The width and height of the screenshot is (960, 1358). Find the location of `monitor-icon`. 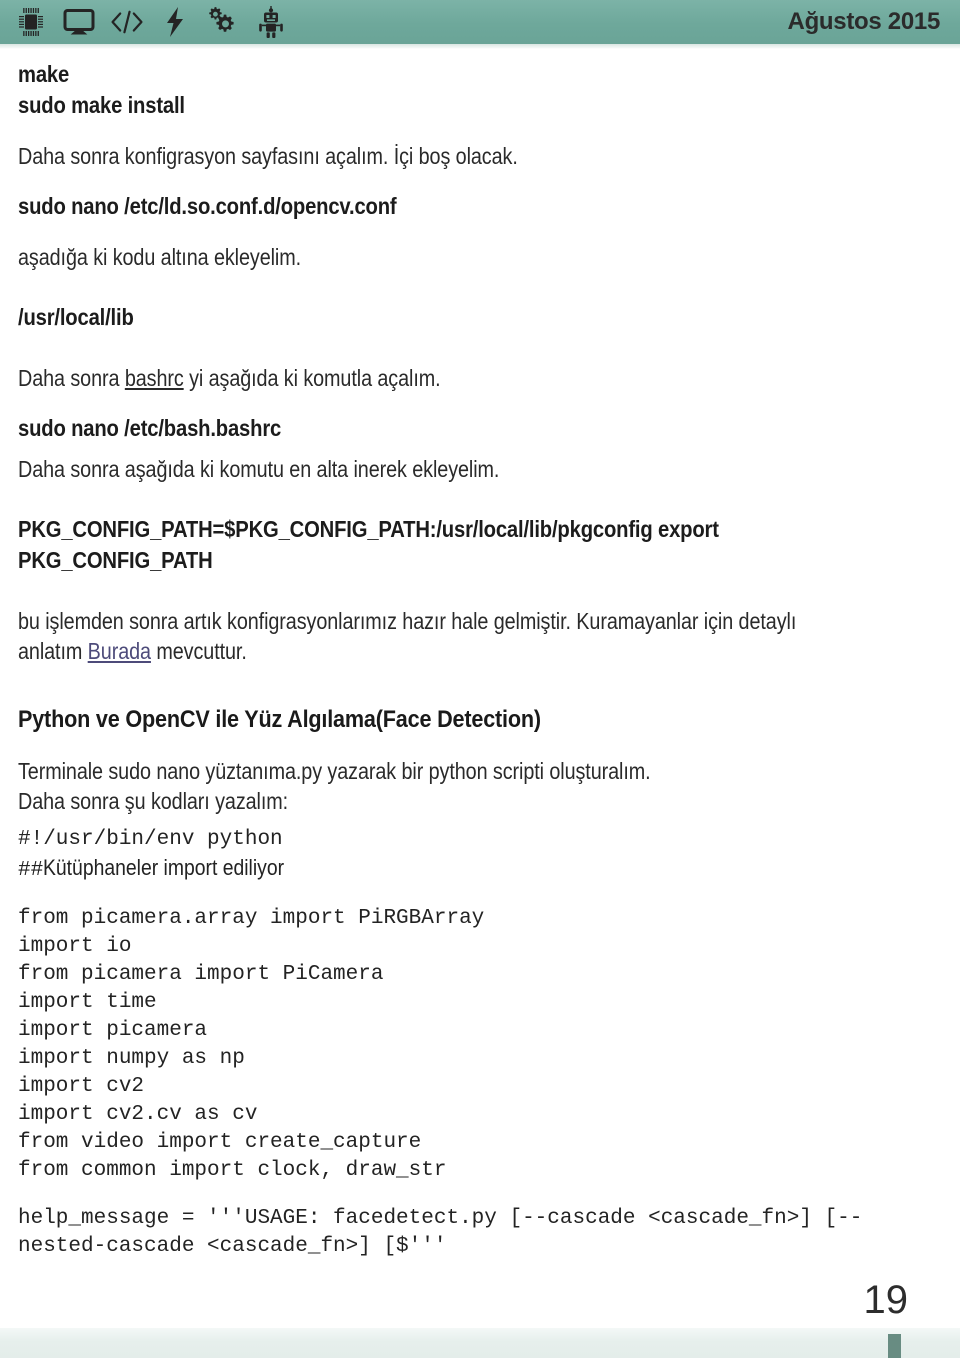

monitor-icon is located at coordinates (79, 22).